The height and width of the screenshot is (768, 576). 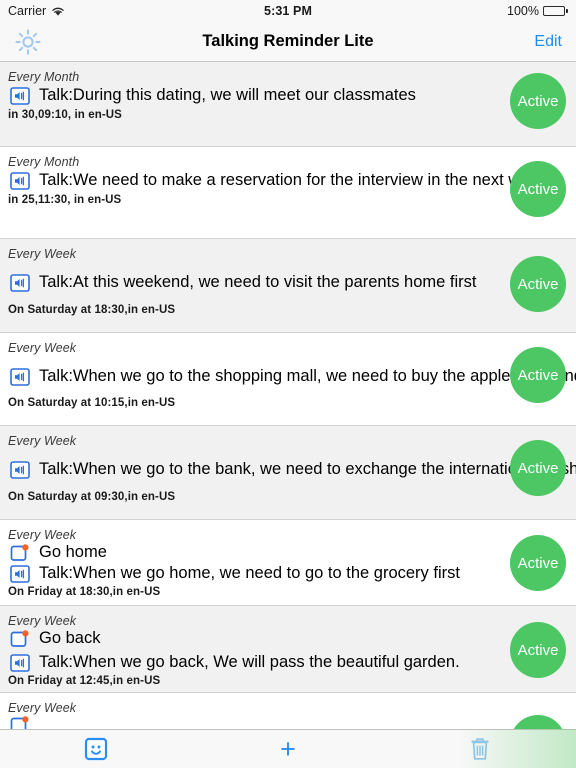 I want to click on schedule-label: in 30,09:10, in en-US, so click(x=65, y=115).